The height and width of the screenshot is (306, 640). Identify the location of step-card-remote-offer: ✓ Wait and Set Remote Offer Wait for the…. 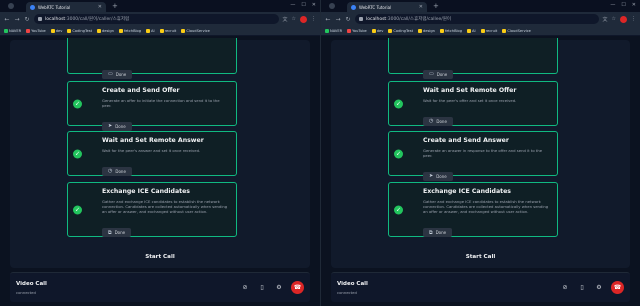
(473, 103).